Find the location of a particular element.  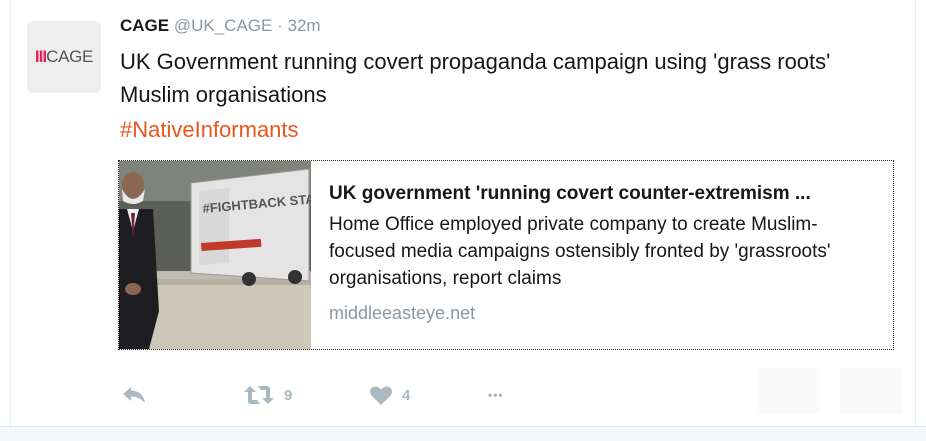

card-image: #FIGHTBACK STARTSHERE is located at coordinates (215, 255).